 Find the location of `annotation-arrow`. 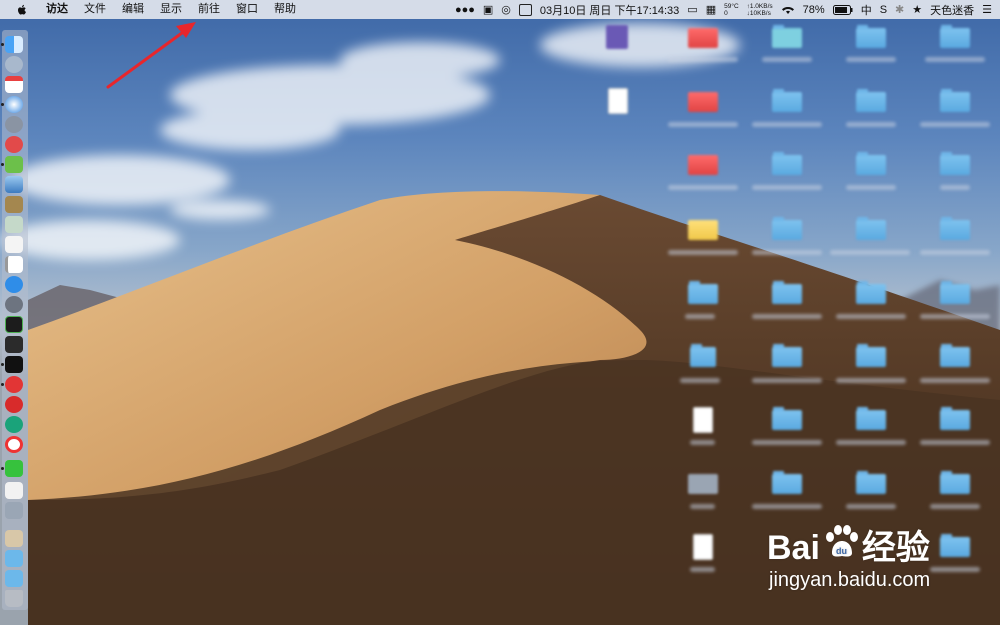

annotation-arrow is located at coordinates (151, 55).